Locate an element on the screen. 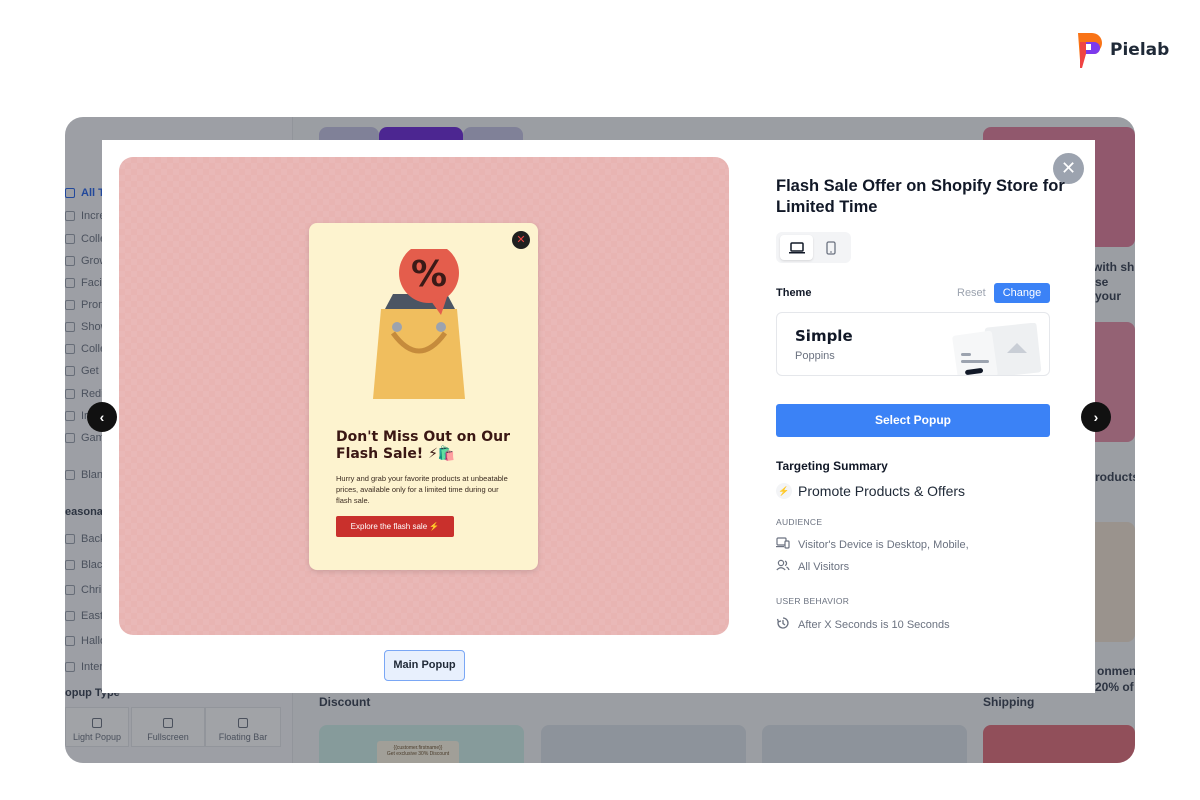  popup-title: Don't Miss Out on Our Flash Sale! ⚡🛍️ is located at coordinates (423, 445).